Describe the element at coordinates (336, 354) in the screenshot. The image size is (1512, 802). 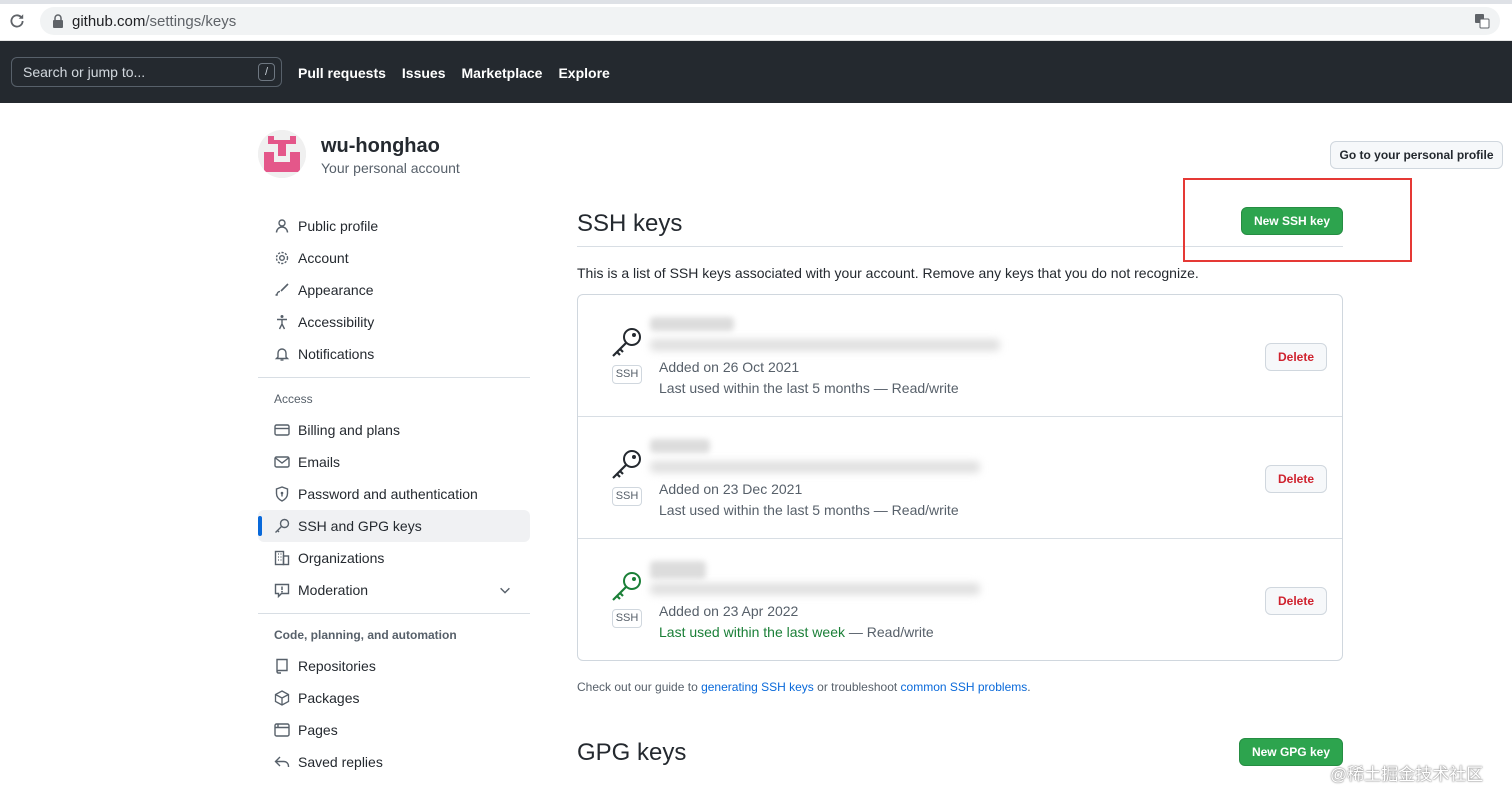
I see `sidebar-item-label: Notifications` at that location.